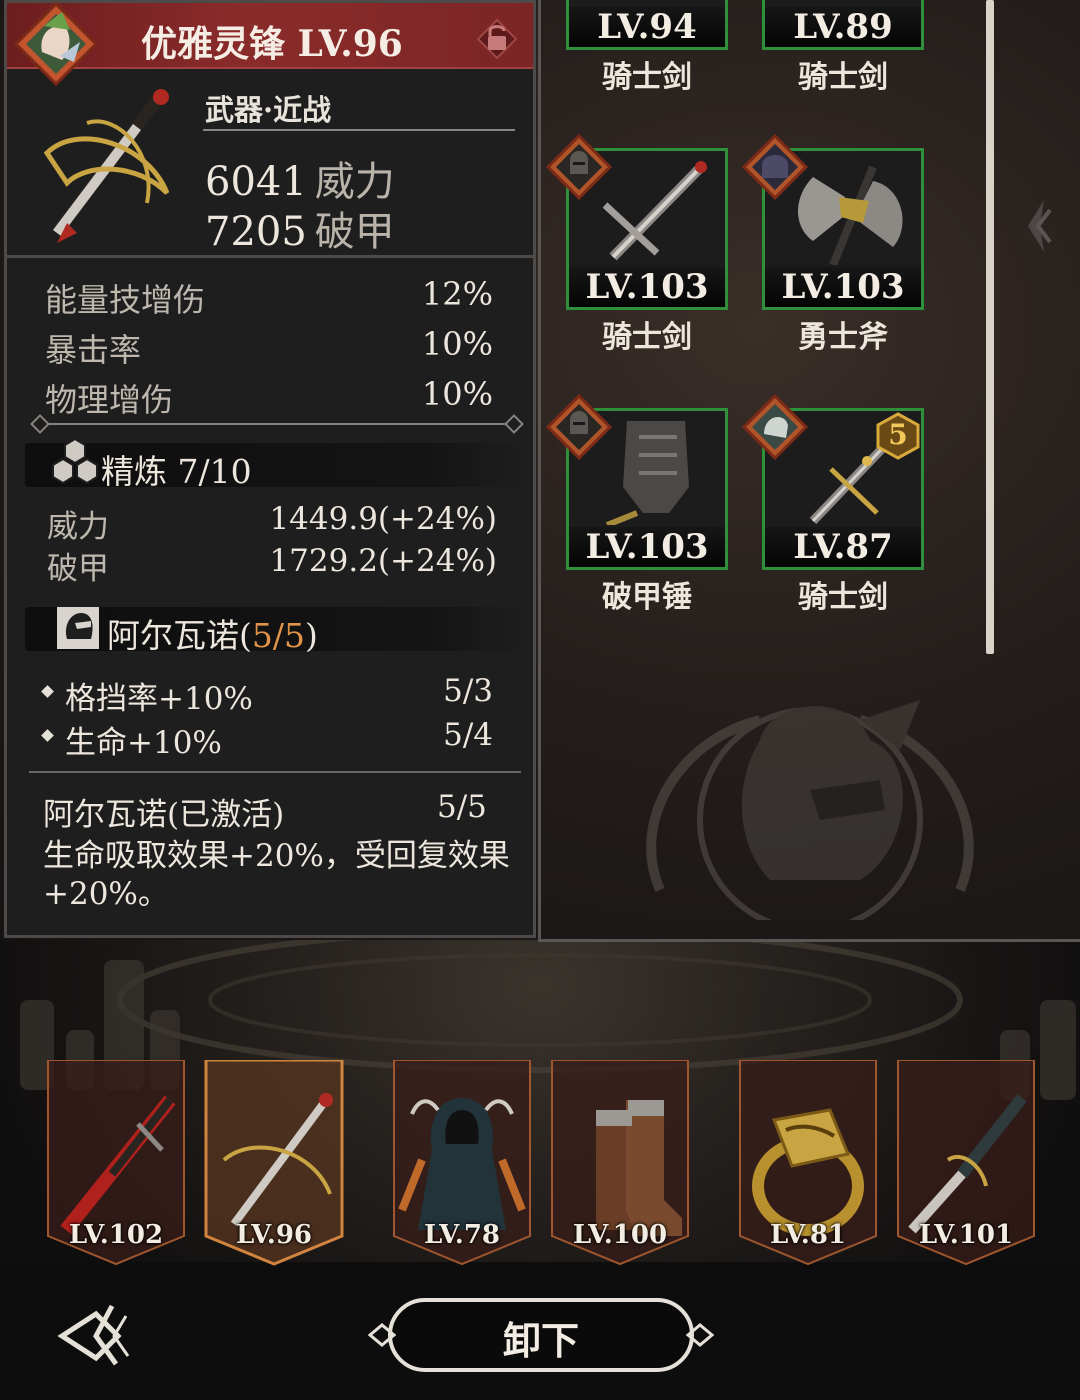  I want to click on refine-stat-row: 威力 1449.9(+24%), so click(272, 523).